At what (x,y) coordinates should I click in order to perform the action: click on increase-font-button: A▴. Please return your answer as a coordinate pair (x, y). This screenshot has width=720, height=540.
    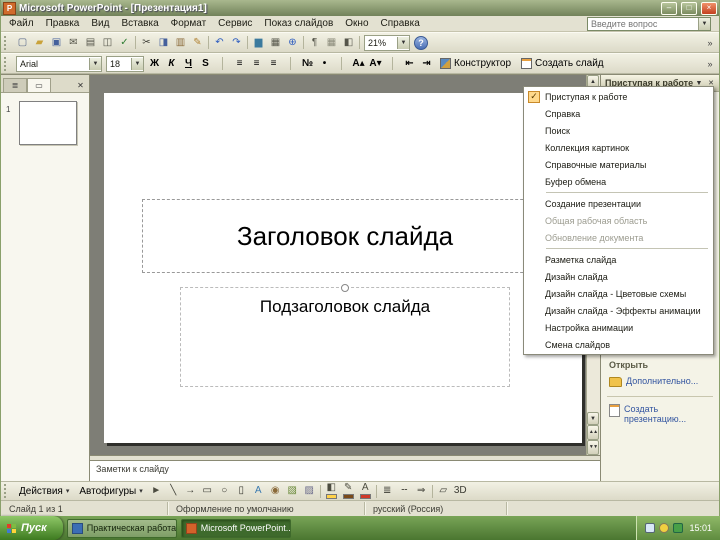
    Looking at the image, I should click on (358, 64).